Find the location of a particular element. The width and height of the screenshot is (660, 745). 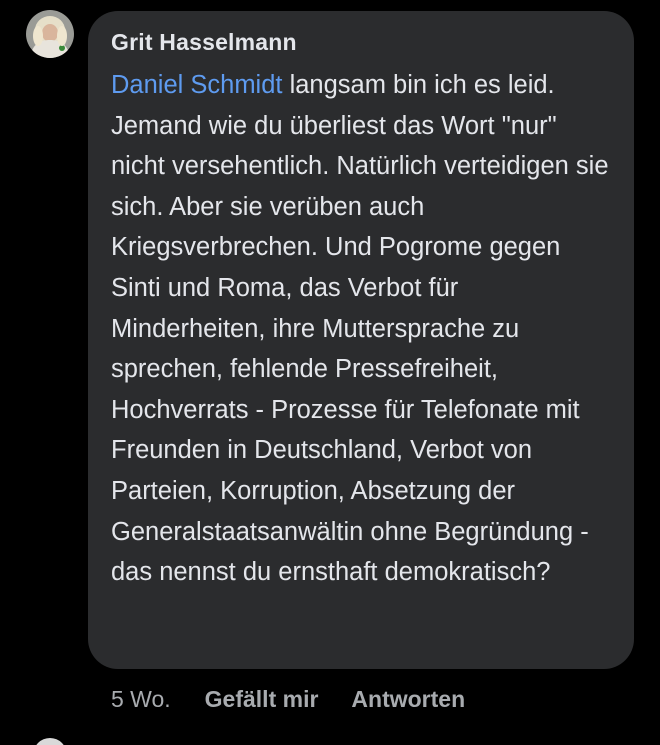

reply-button: Antworten is located at coordinates (408, 699).